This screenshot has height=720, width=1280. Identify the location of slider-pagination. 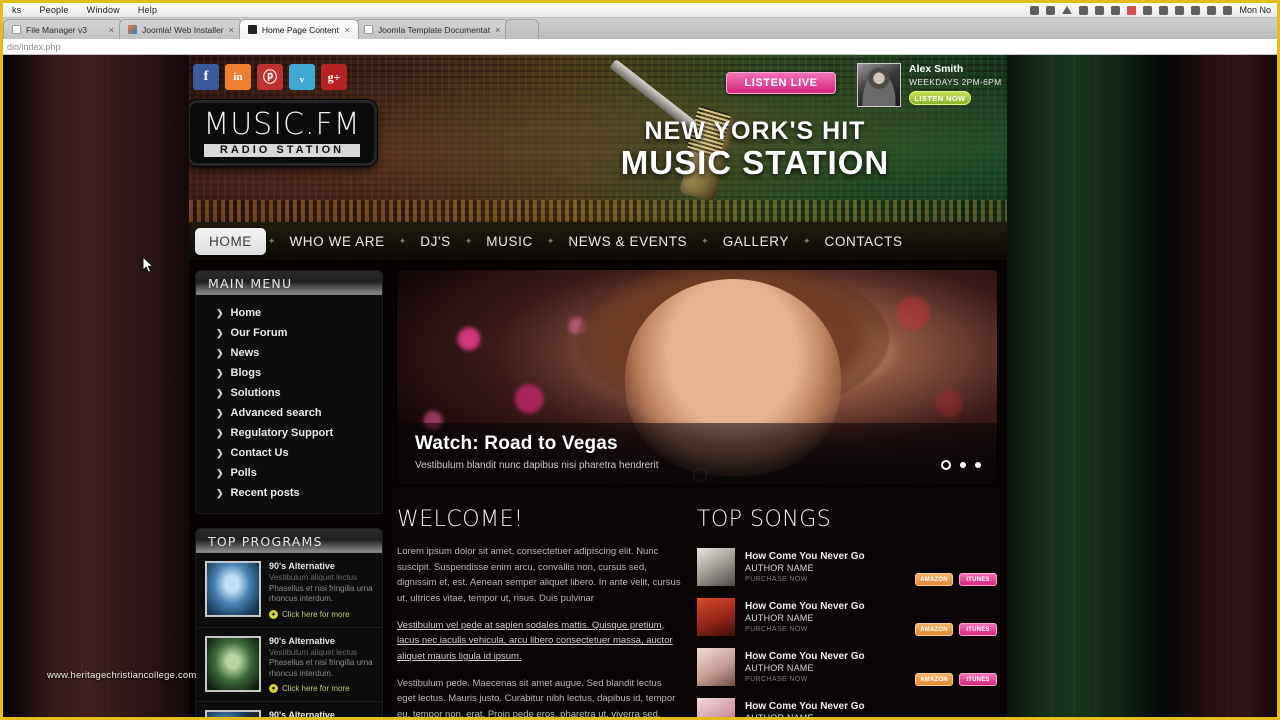
(961, 465).